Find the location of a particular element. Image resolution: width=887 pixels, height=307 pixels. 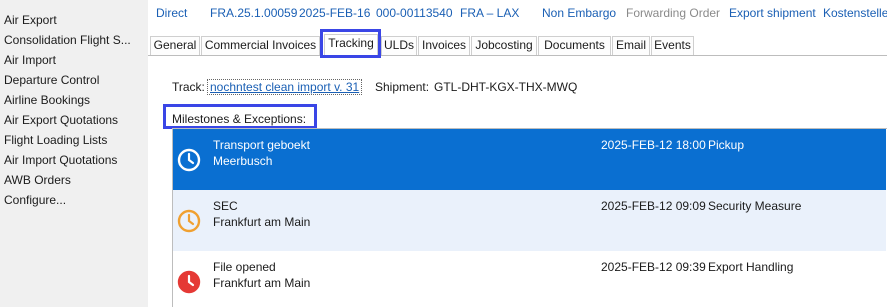

milestone-datetime: 2025-FEB-12 18:00 is located at coordinates (653, 145).